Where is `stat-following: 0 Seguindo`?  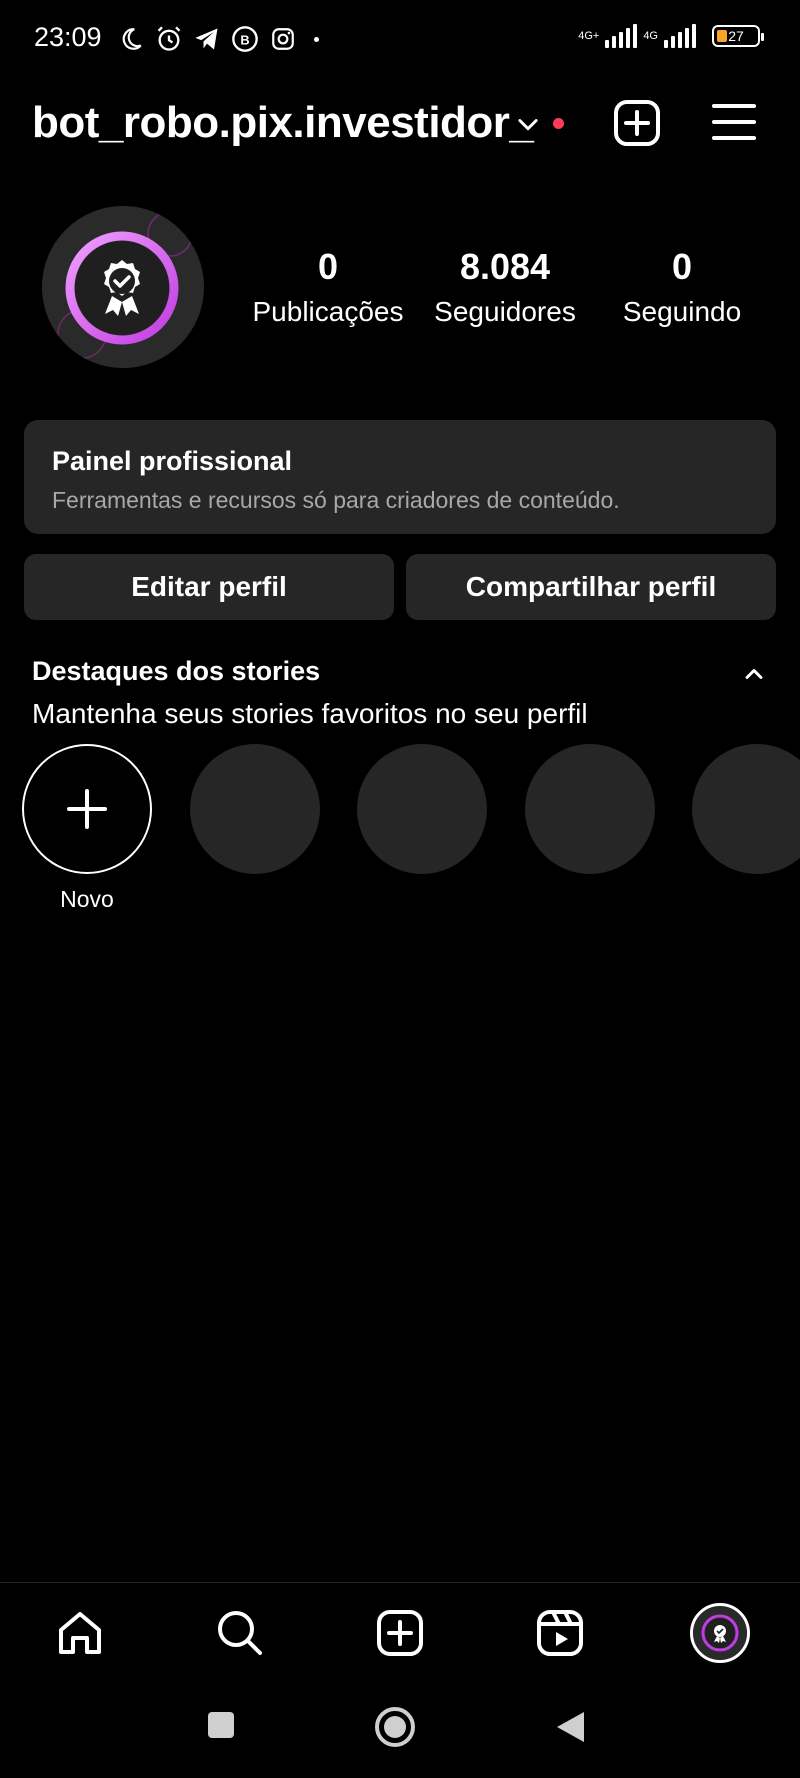 stat-following: 0 Seguindo is located at coordinates (682, 287).